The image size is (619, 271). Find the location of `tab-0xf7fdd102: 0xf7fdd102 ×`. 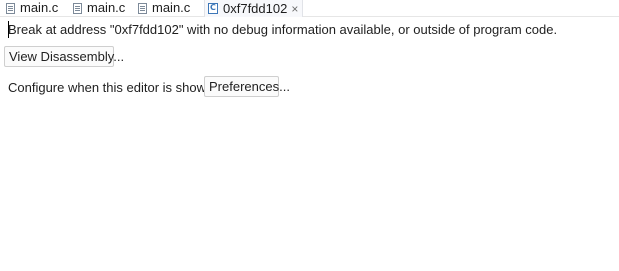

tab-0xf7fdd102: 0xf7fdd102 × is located at coordinates (254, 8).